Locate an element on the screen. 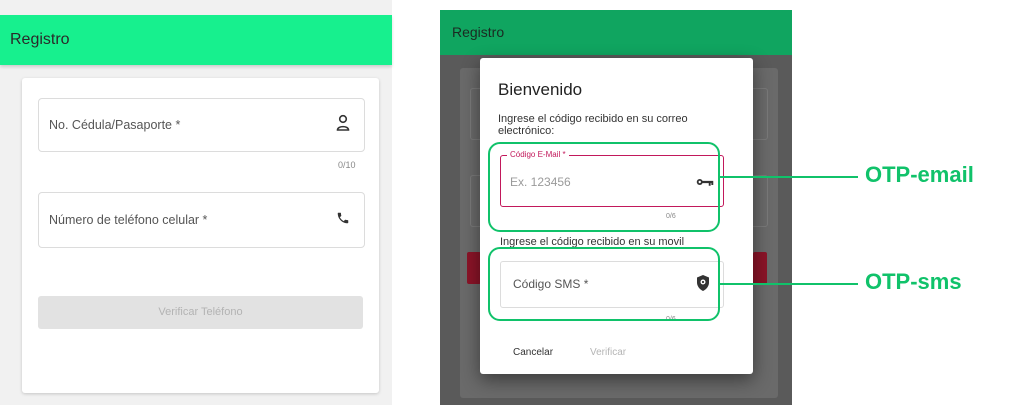 The image size is (1035, 405). dialog-title: Bienvenido is located at coordinates (540, 89).